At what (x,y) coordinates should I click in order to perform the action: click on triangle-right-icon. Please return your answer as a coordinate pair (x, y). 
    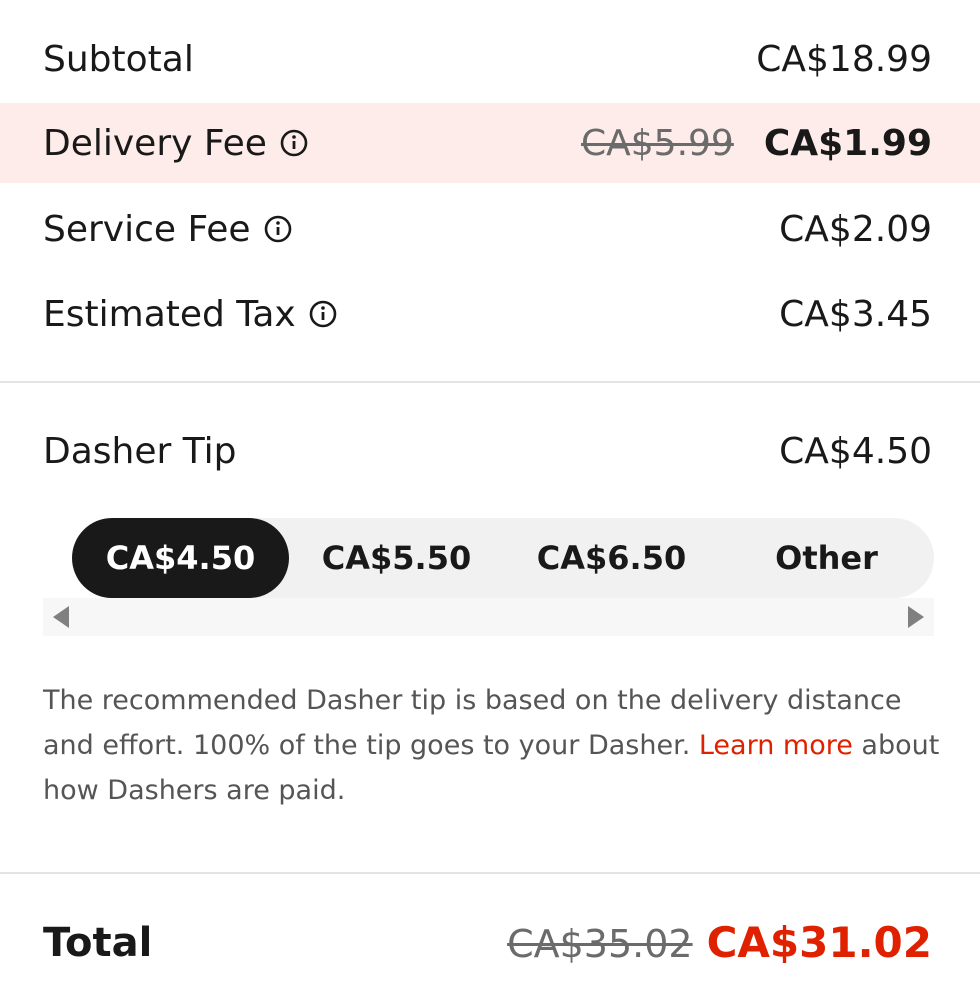
    Looking at the image, I should click on (916, 617).